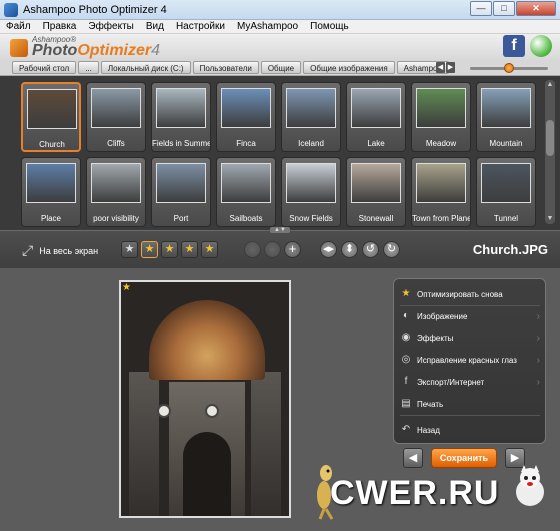 The width and height of the screenshot is (560, 531). What do you see at coordinates (272, 249) in the screenshot?
I see `zoom-out-icon` at bounding box center [272, 249].